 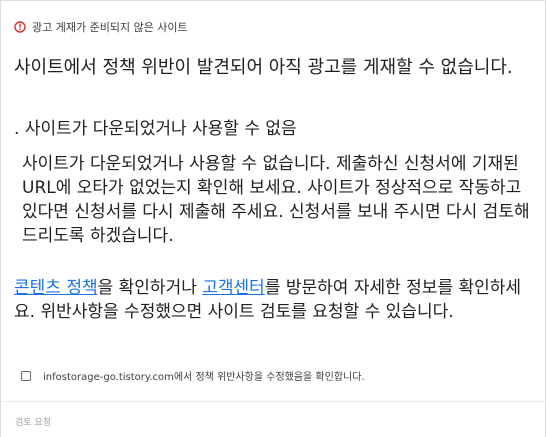 What do you see at coordinates (110, 27) in the screenshot?
I see `status-header-text: 광고 게재가 준비되지 않은 사이트` at bounding box center [110, 27].